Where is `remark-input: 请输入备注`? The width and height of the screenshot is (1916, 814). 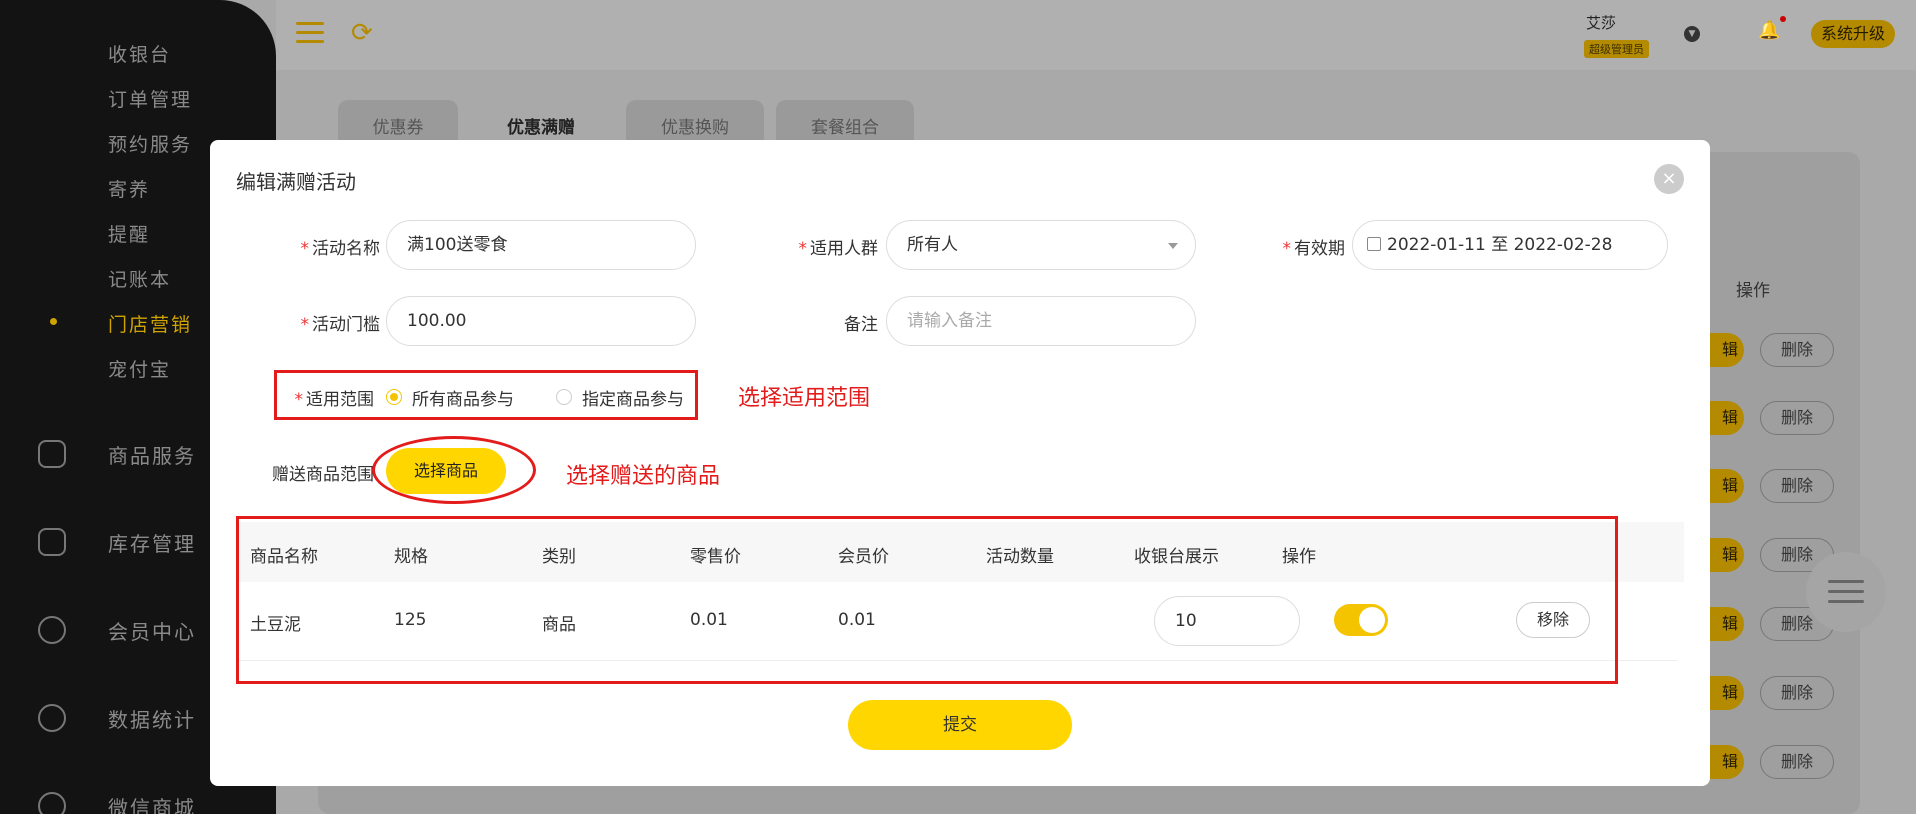
remark-input: 请输入备注 is located at coordinates (1041, 321).